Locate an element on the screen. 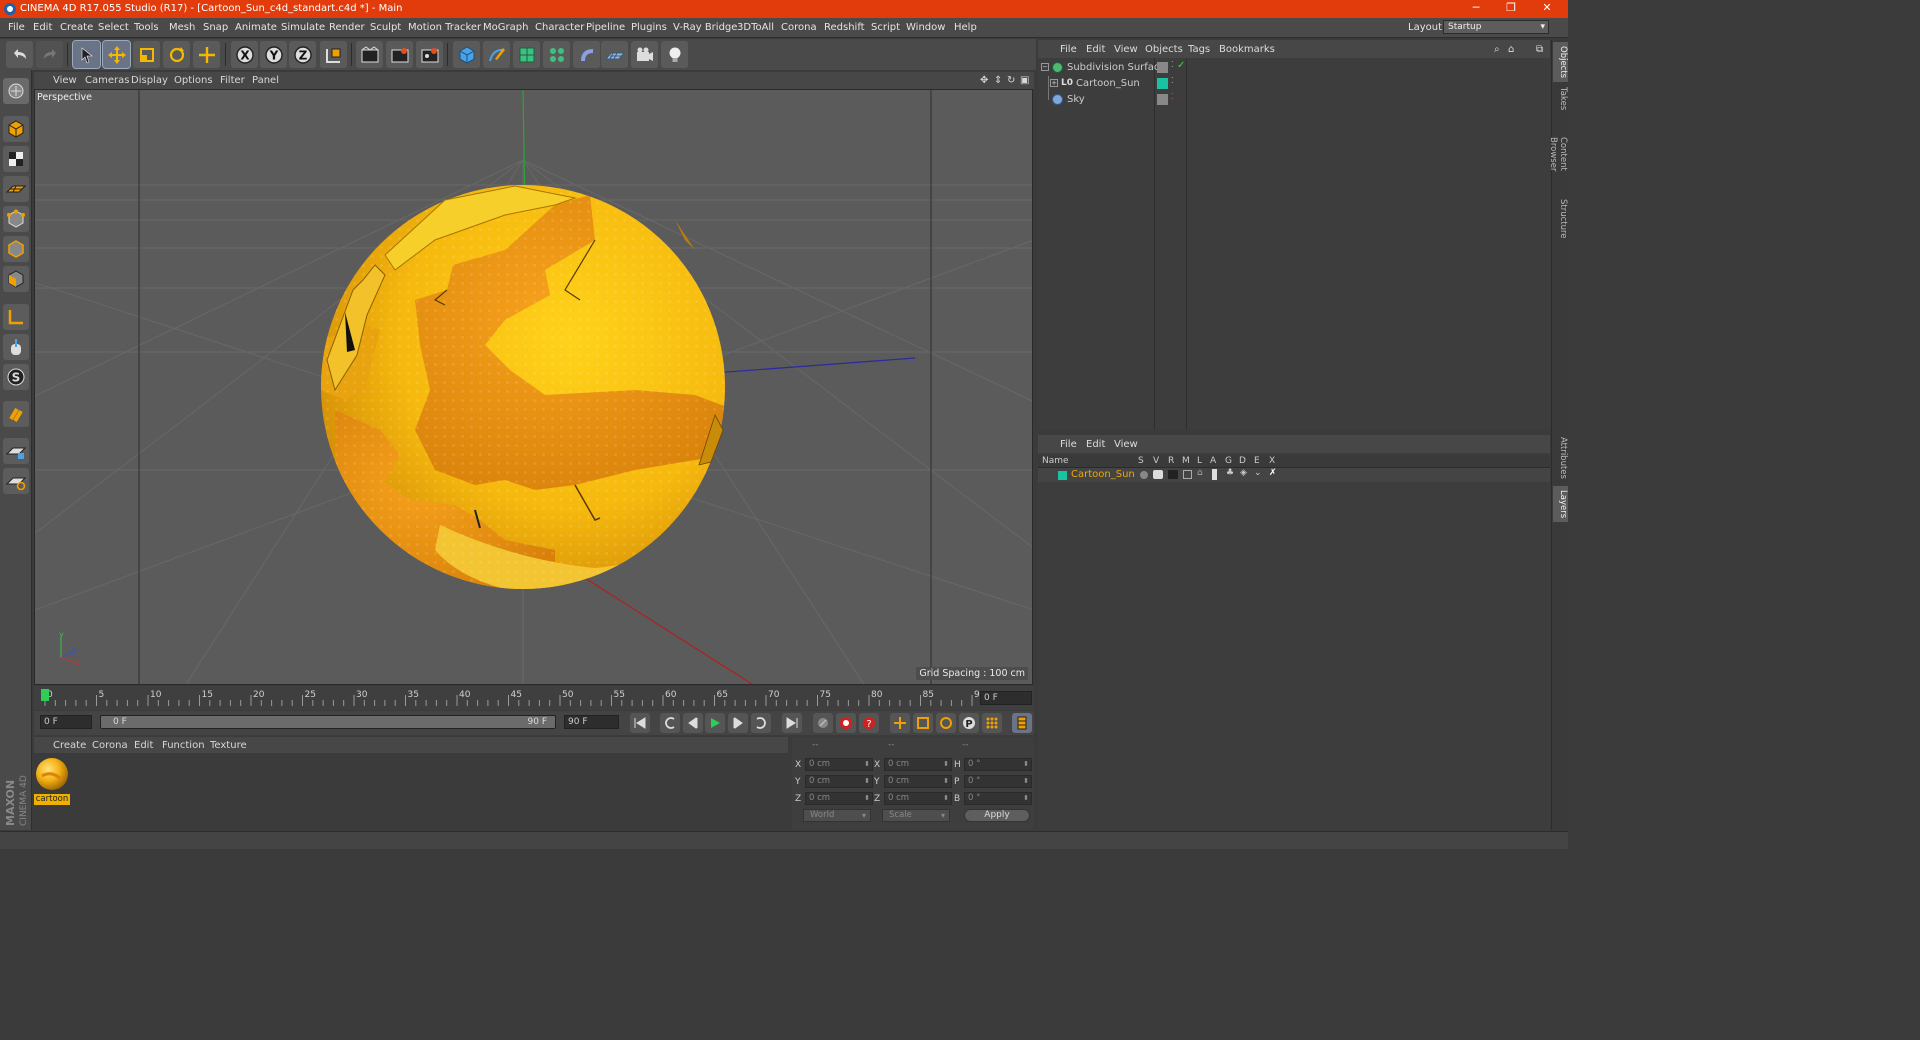  layer-tag-icon is located at coordinates (1162, 67).